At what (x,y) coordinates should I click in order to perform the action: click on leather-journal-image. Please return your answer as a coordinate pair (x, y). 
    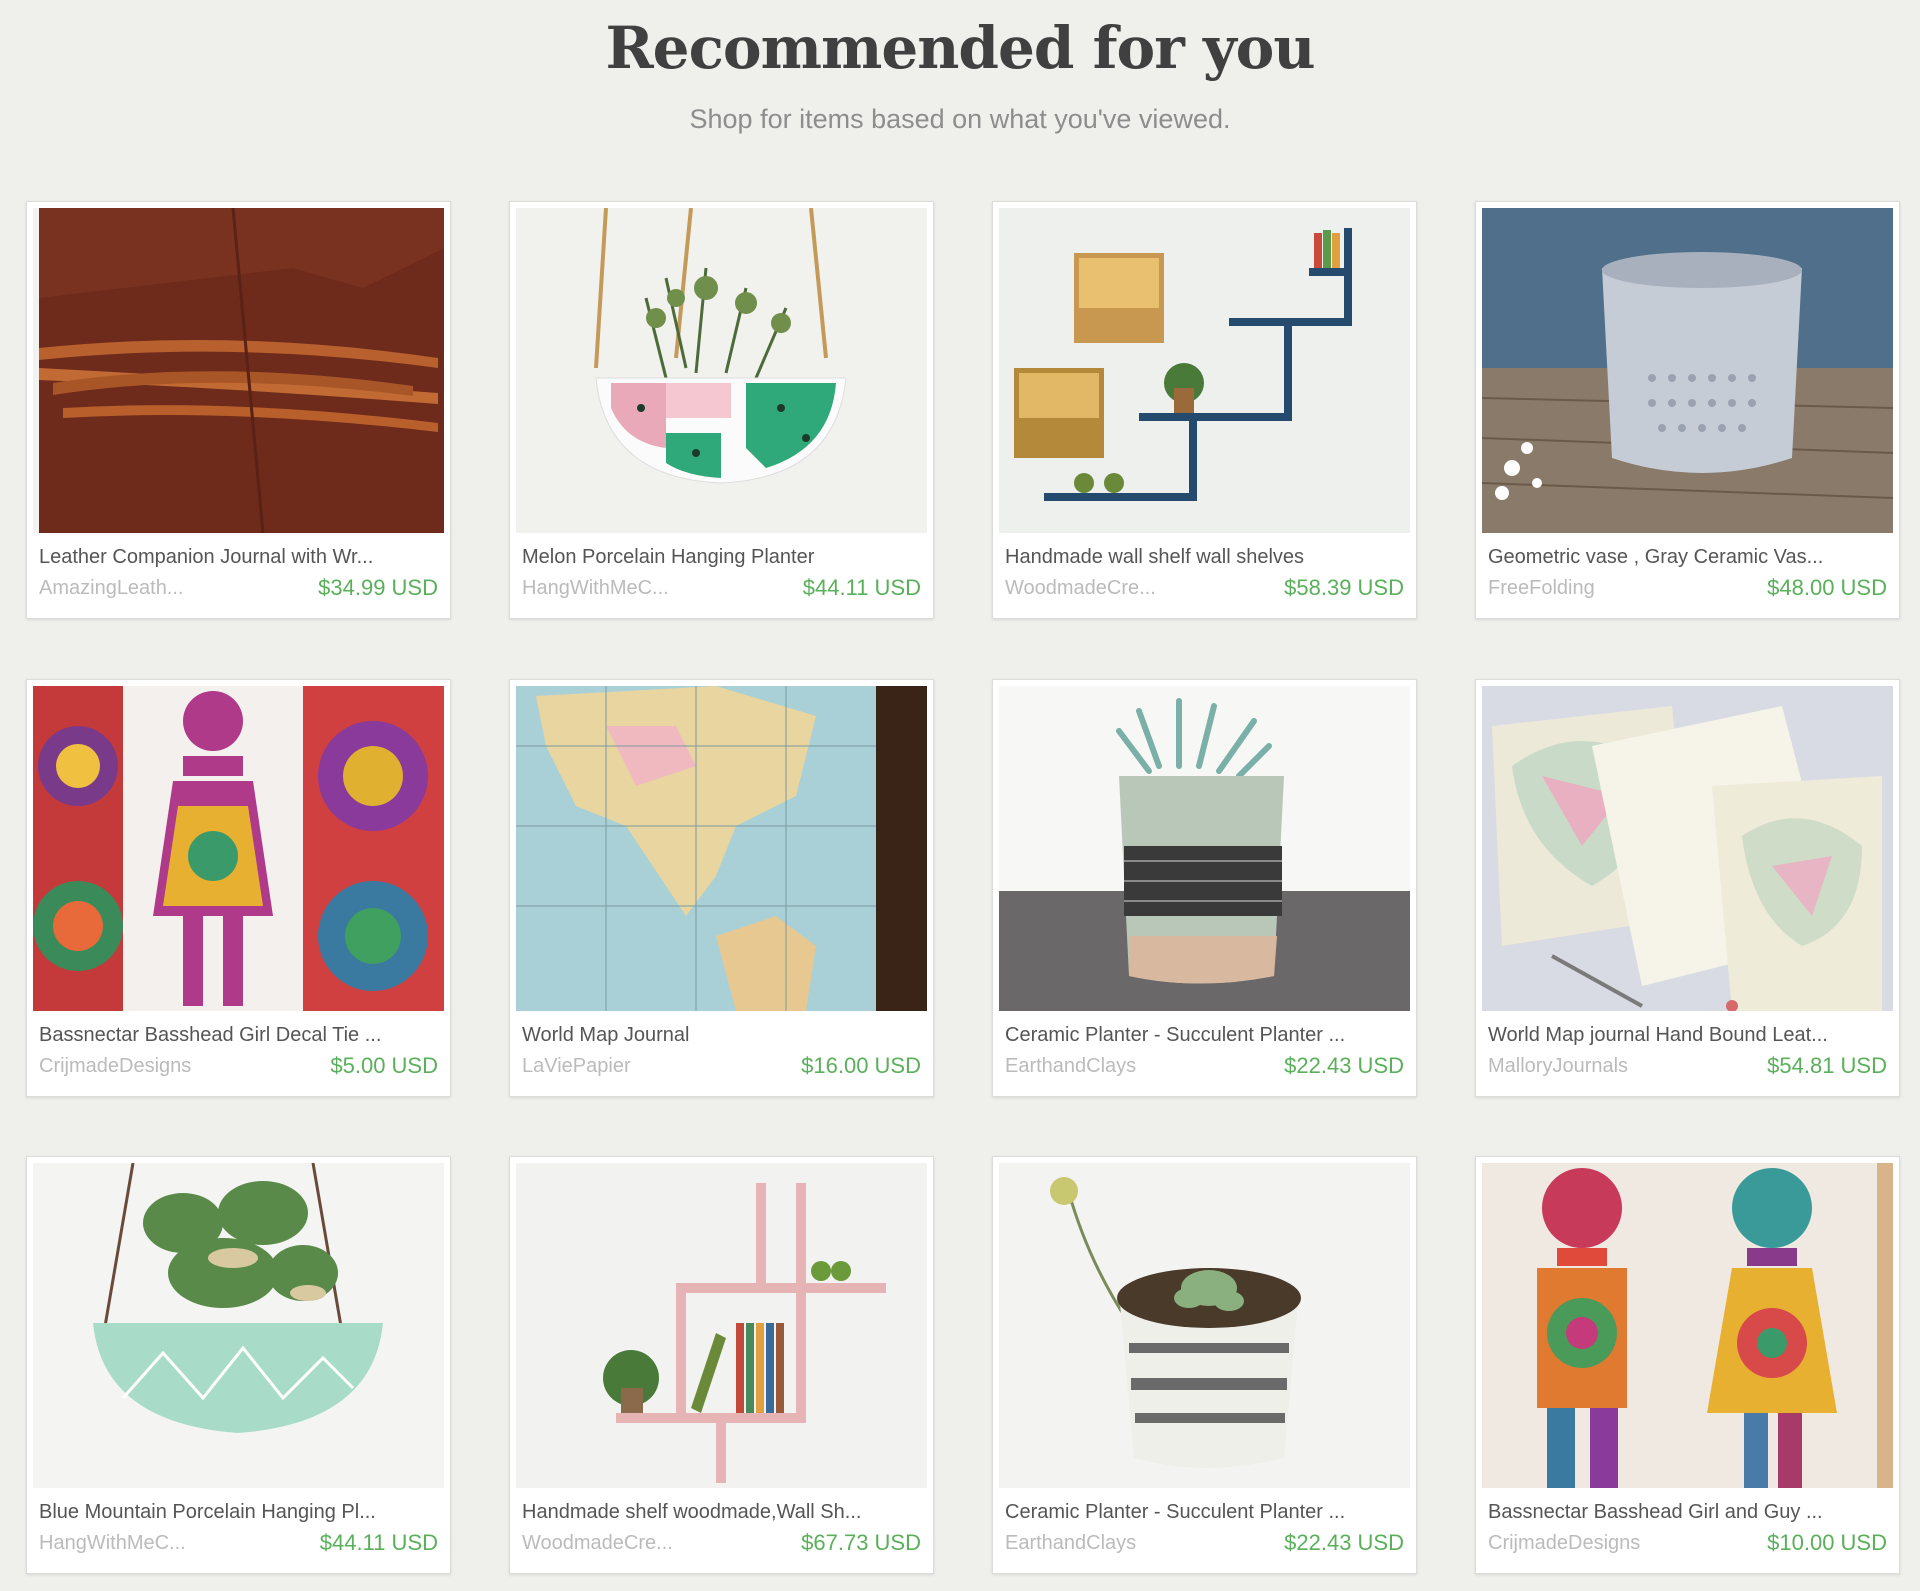
    Looking at the image, I should click on (238, 370).